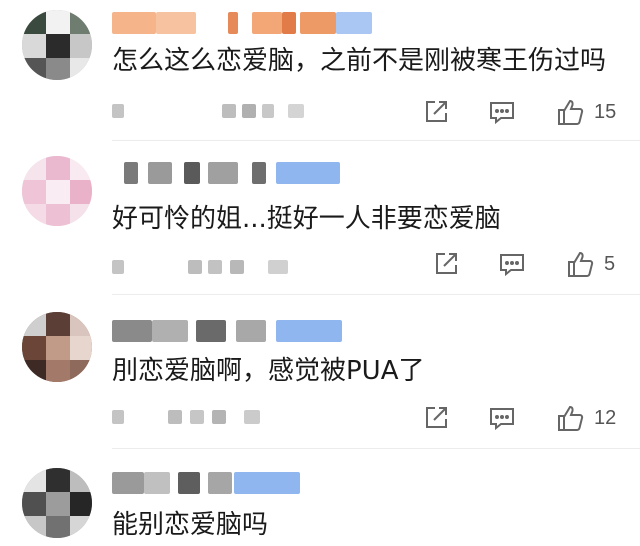  I want to click on like-button: 12, so click(586, 418).